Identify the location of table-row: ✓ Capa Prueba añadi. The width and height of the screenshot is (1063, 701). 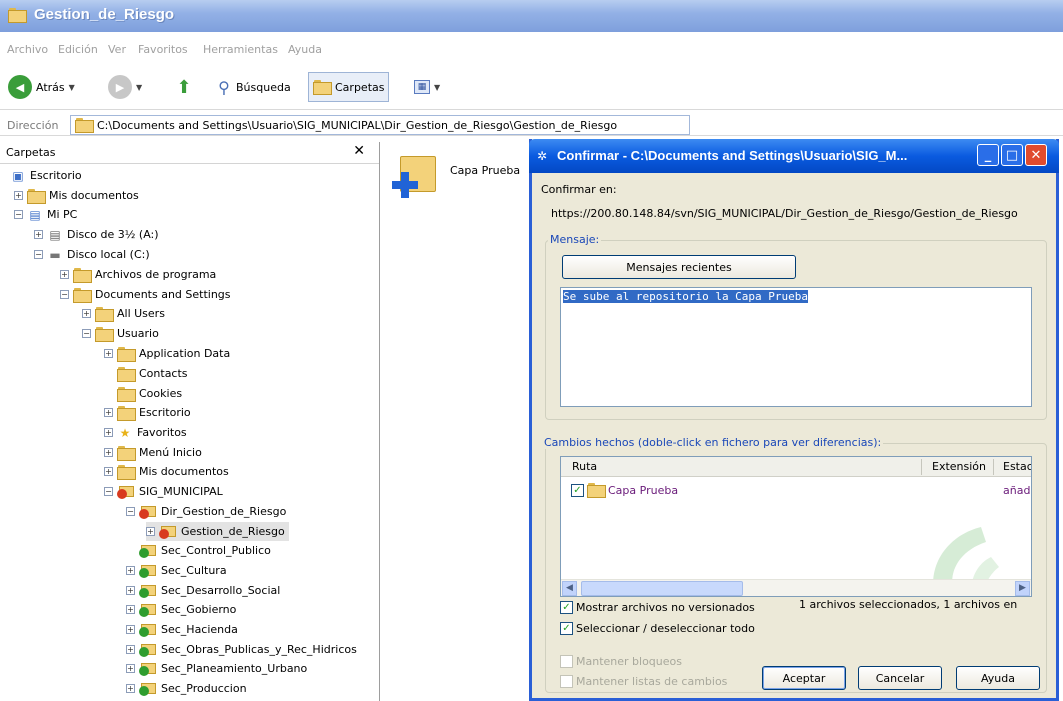
(801, 490).